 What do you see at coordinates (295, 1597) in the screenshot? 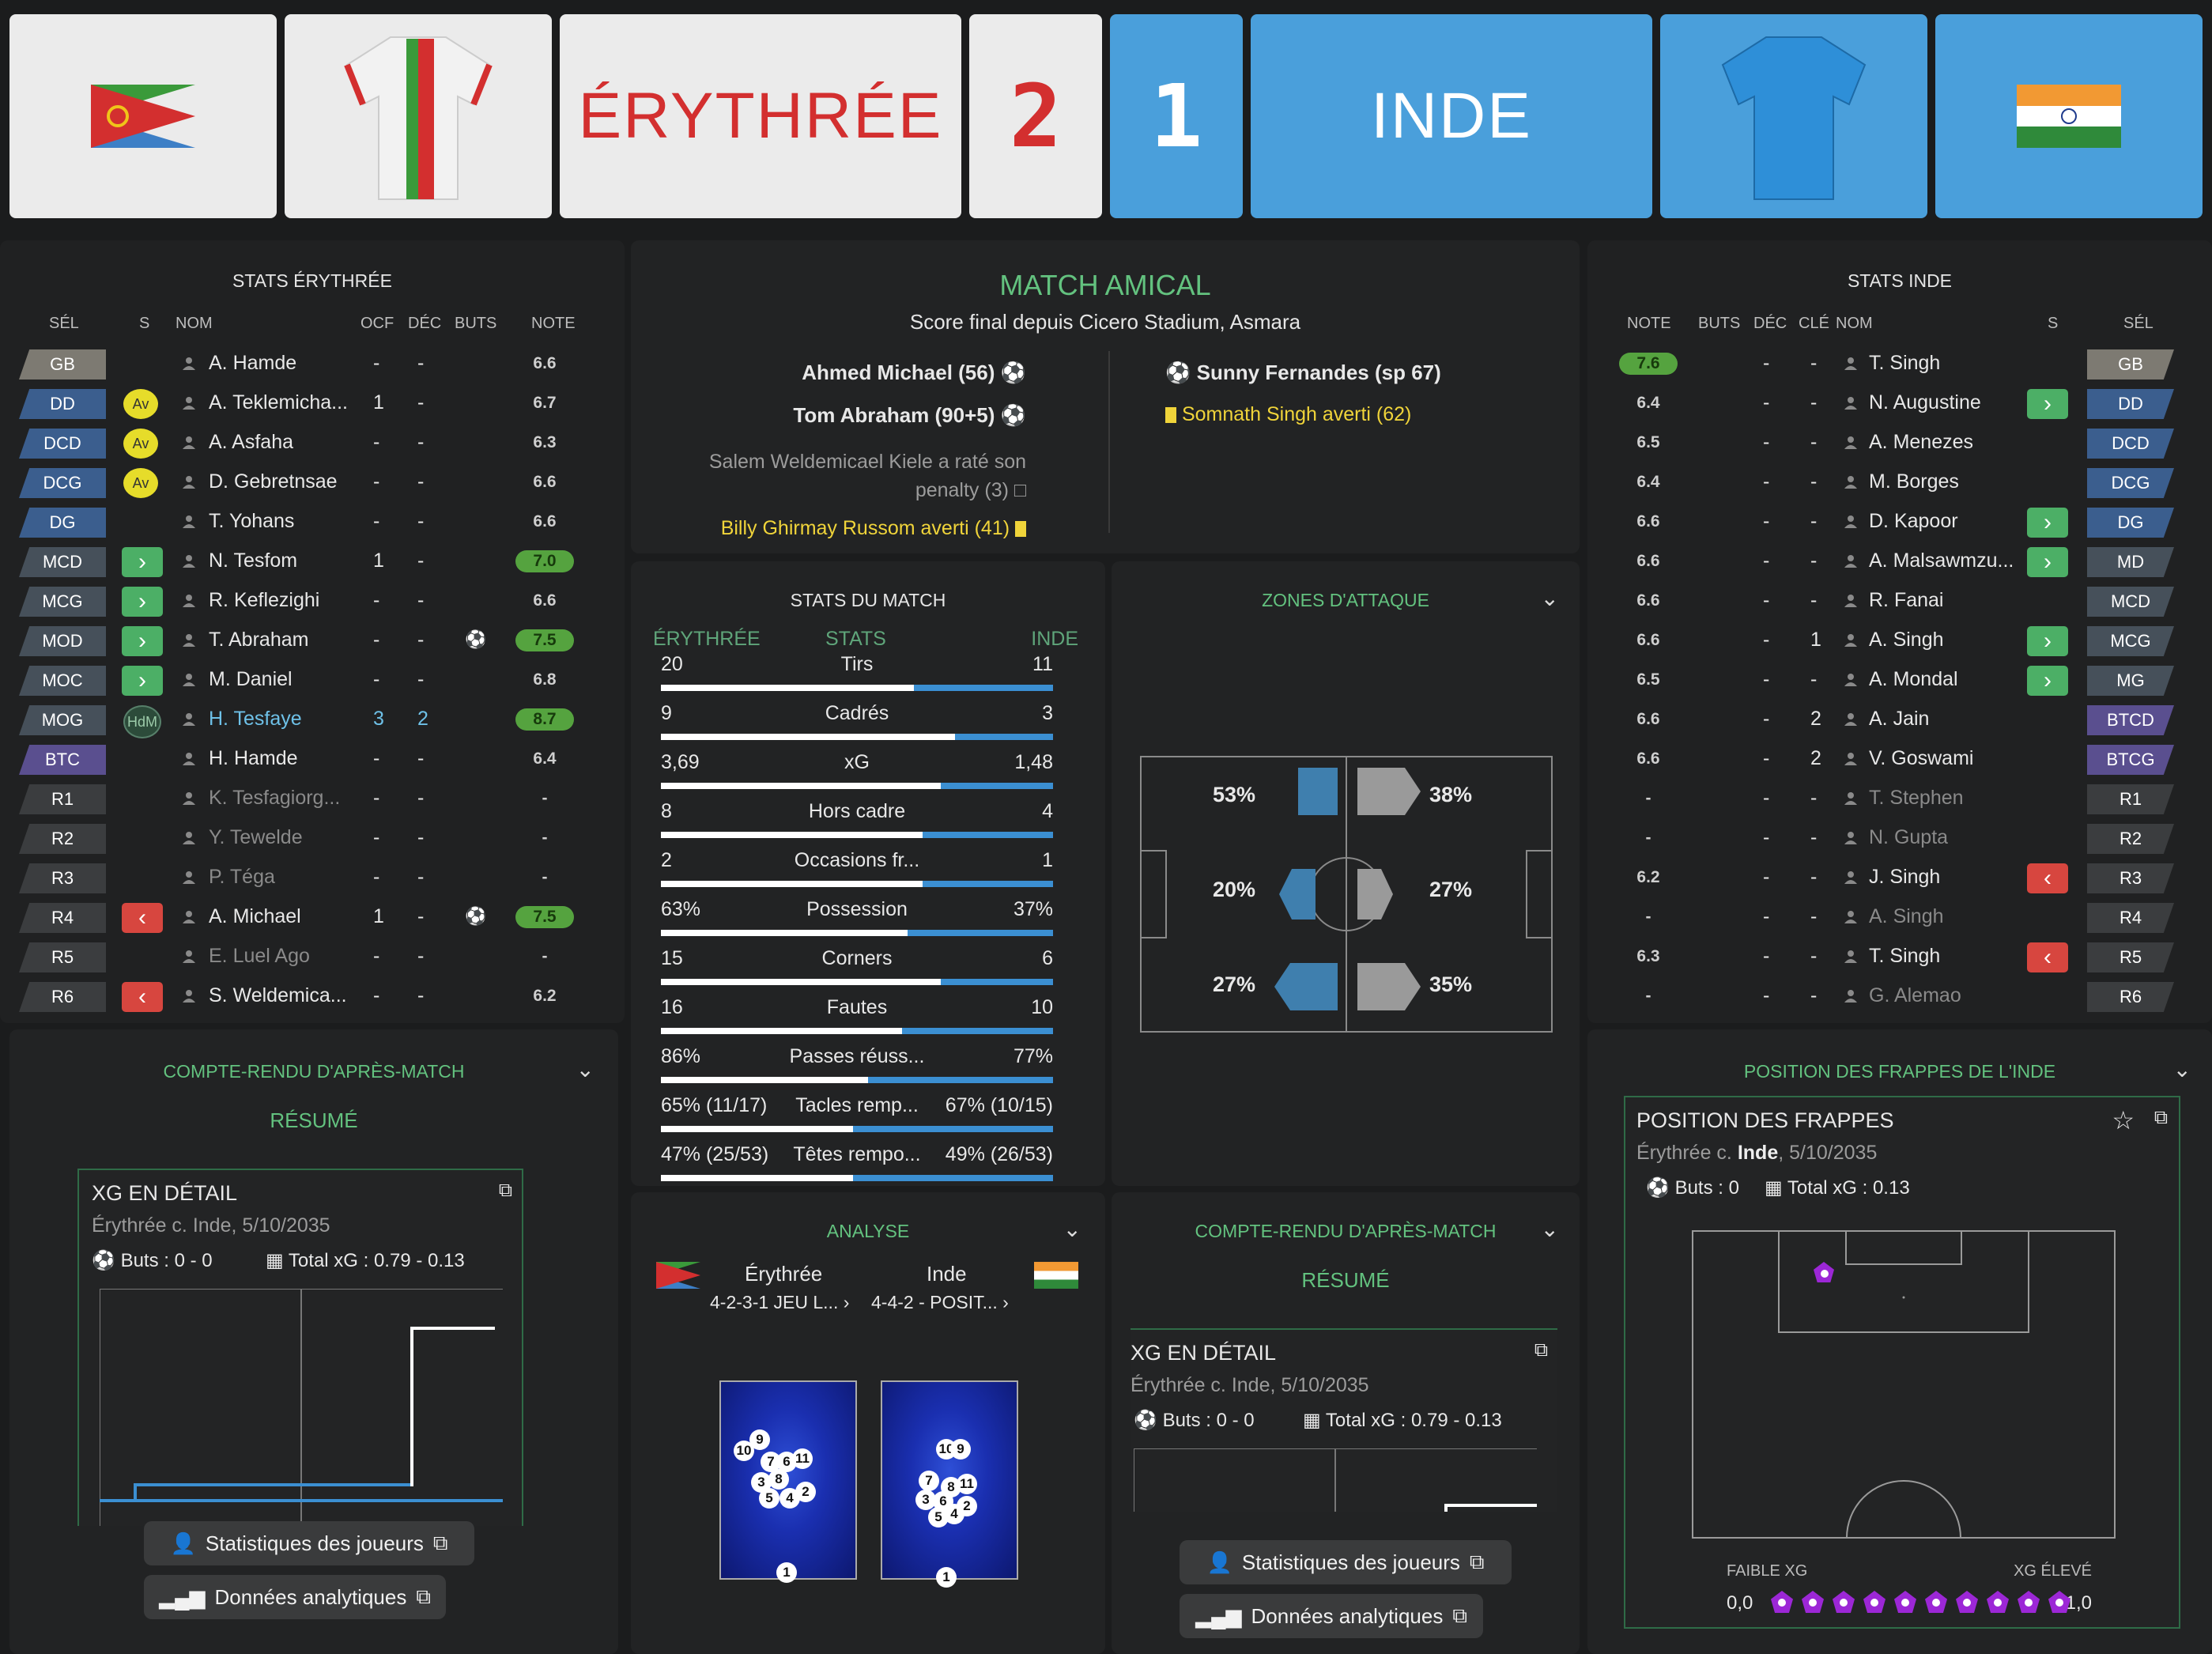
I see `left-analytics-button: ▂▄▆ Données analytiques ⧉` at bounding box center [295, 1597].